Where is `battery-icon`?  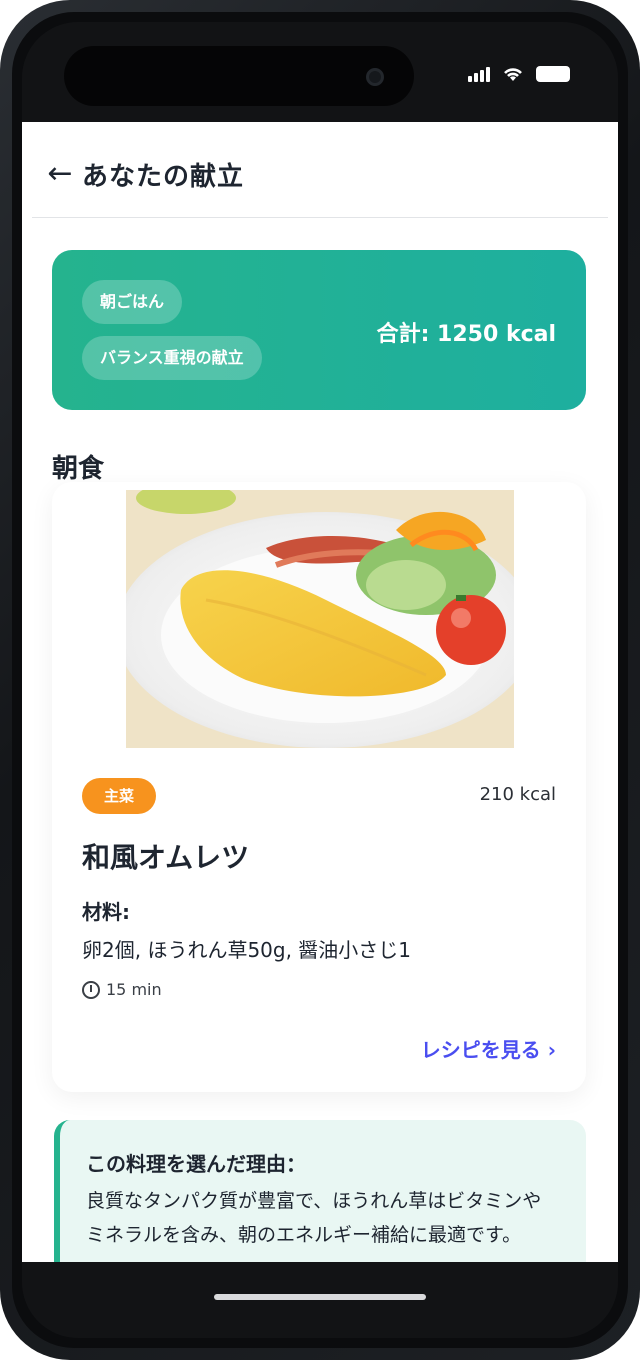 battery-icon is located at coordinates (553, 74).